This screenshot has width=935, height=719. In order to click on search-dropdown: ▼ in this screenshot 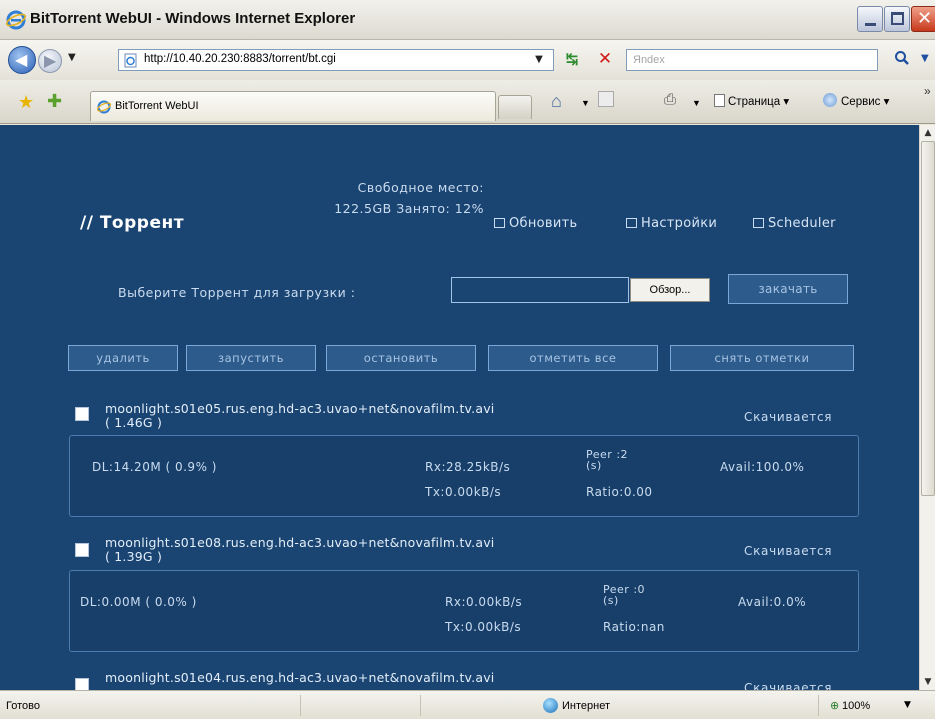, I will do `click(925, 58)`.